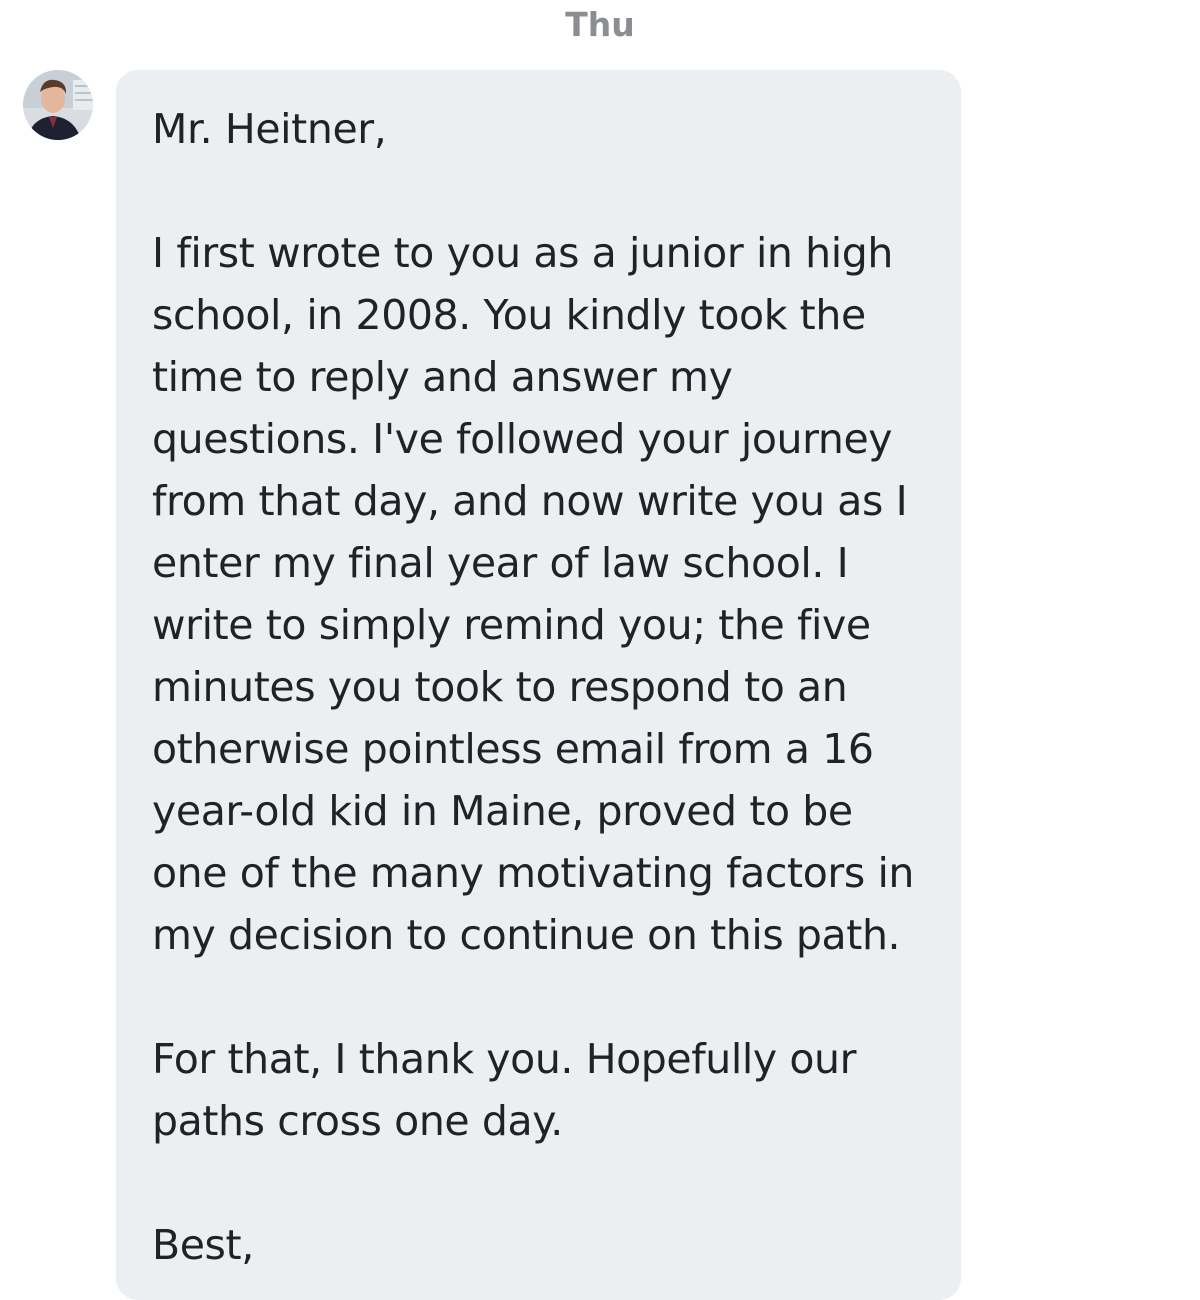  What do you see at coordinates (511, 625) in the screenshot?
I see `message-line: write to simply remind you; the five` at bounding box center [511, 625].